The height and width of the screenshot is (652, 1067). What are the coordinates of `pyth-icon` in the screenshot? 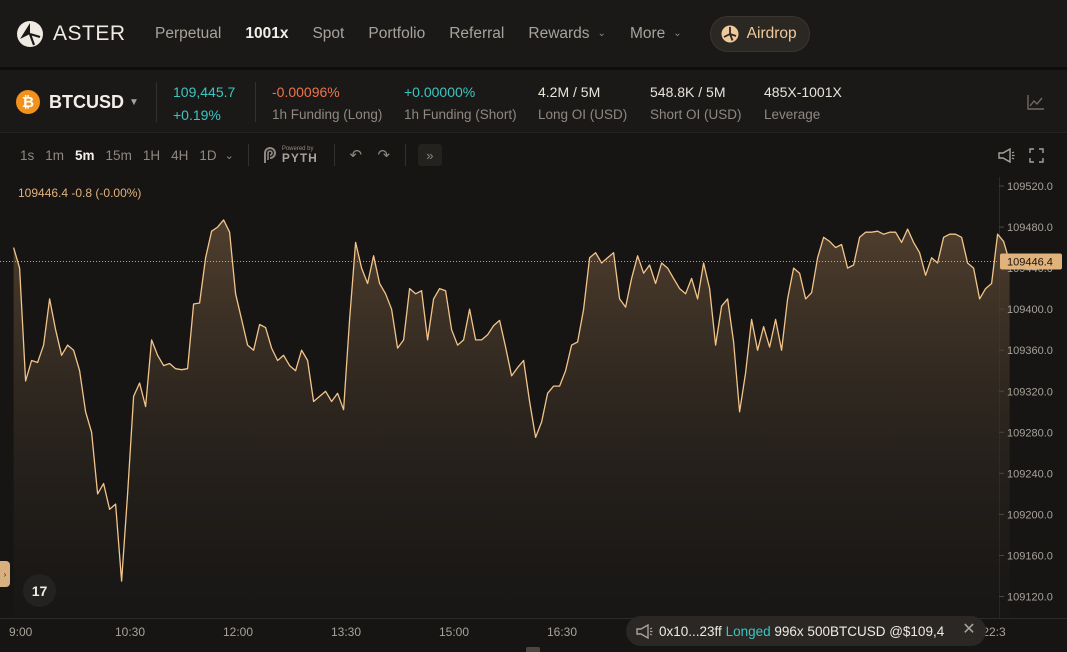 It's located at (269, 155).